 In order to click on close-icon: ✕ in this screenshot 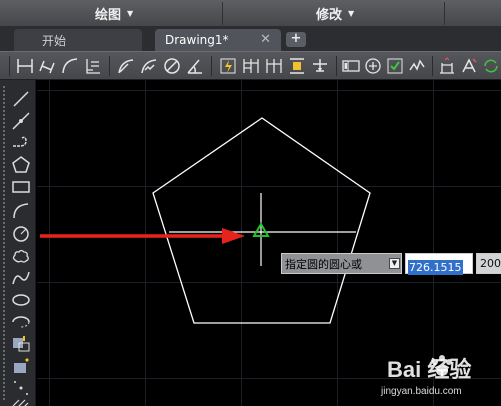, I will do `click(265, 39)`.